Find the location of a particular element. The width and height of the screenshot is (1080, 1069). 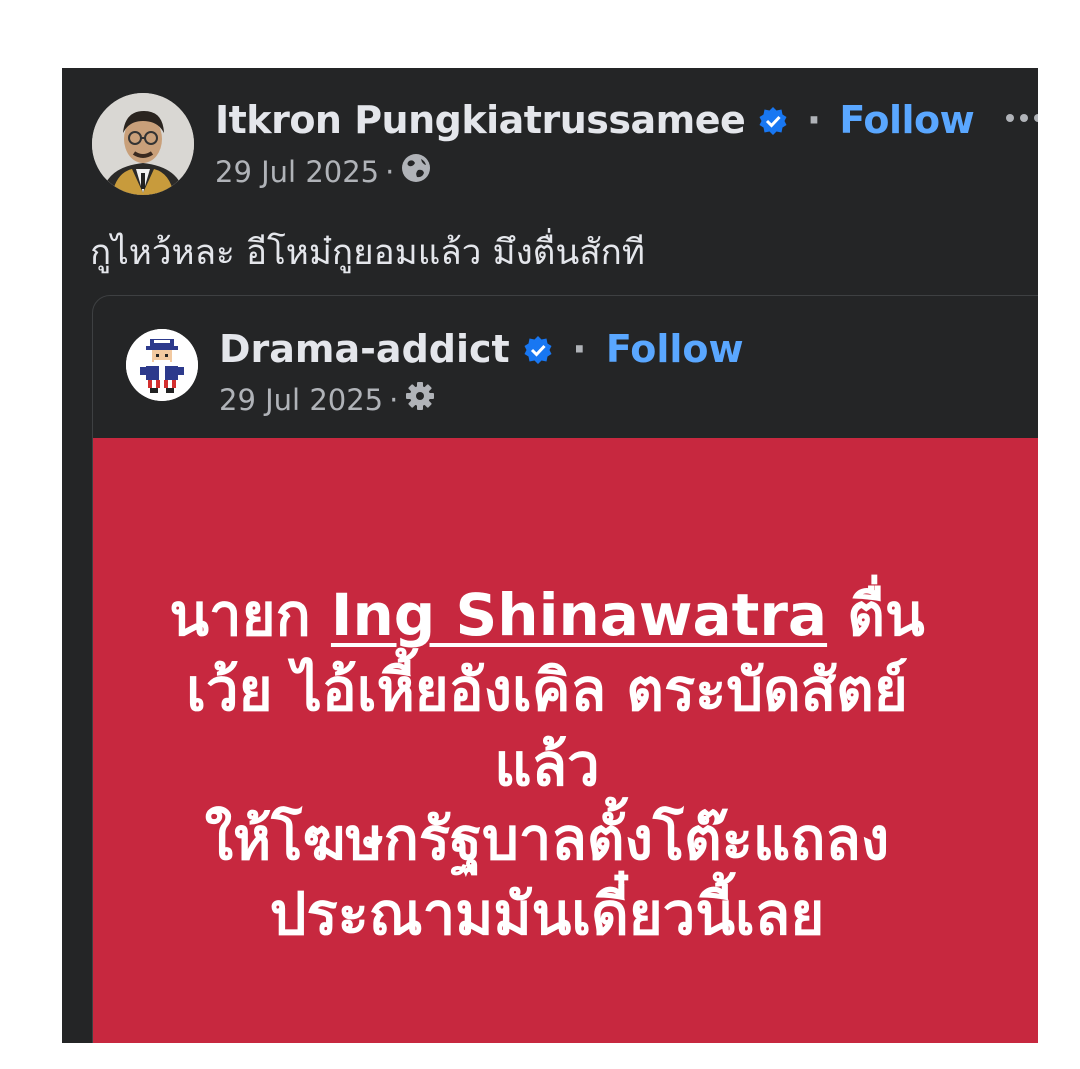

post-text: กูไหว้หละ อีโหม๋กูยอมแล้ว มึงตื่นสักที is located at coordinates (367, 253).